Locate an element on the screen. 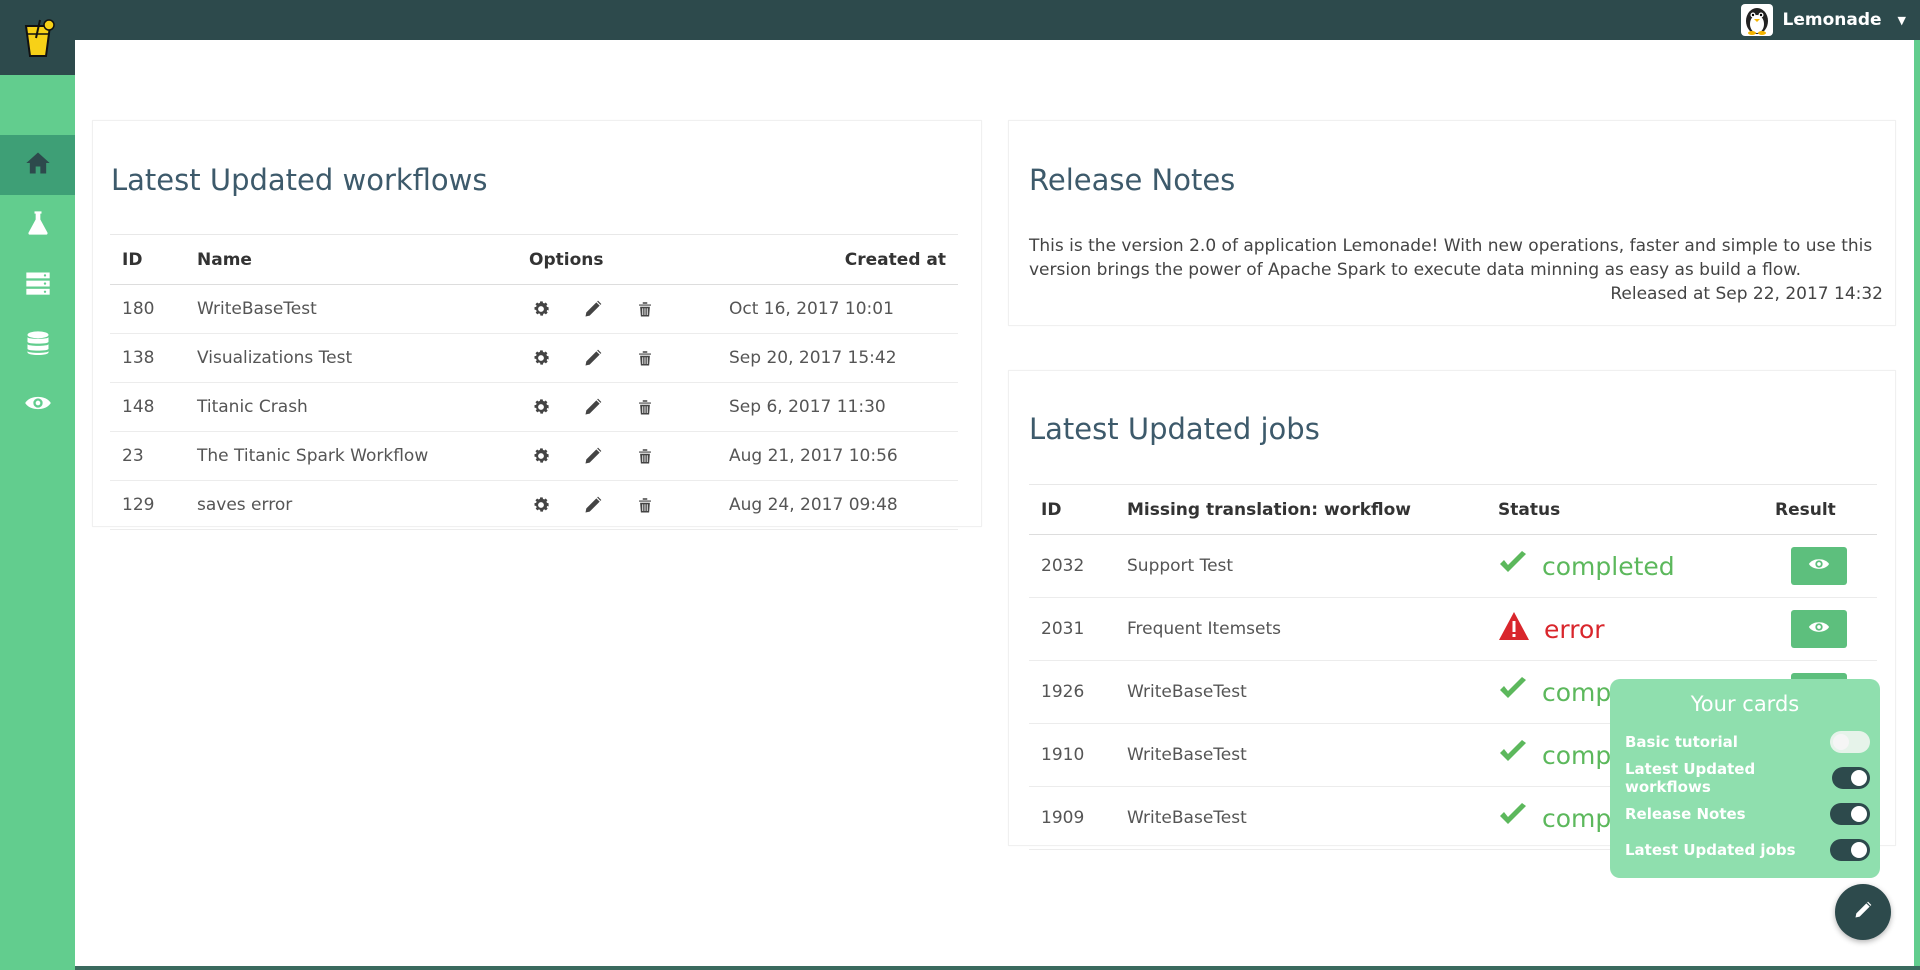 The image size is (1920, 970). edit-cards-button is located at coordinates (1863, 912).